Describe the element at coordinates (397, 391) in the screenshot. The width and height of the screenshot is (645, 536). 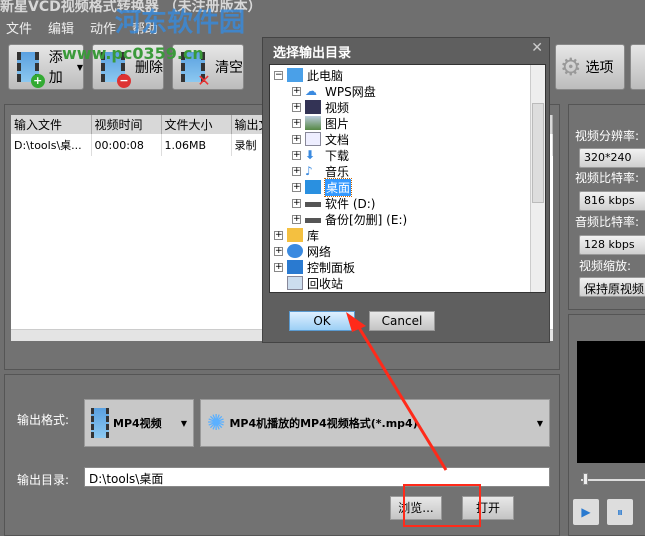
I see `annotation-arrow` at that location.